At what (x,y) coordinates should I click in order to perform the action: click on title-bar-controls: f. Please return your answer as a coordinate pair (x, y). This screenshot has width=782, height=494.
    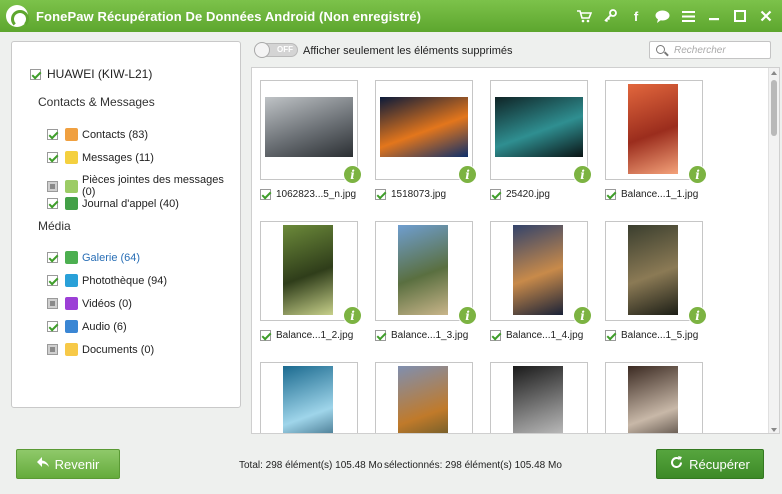
    Looking at the image, I should click on (675, 16).